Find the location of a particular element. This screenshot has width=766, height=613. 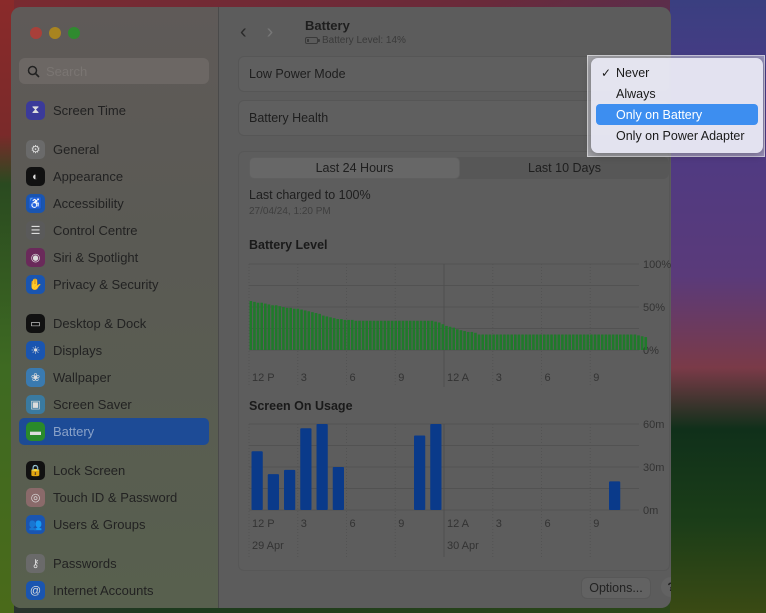

sidebar-item-control-centre: ☰ Control Centre is located at coordinates (114, 230).